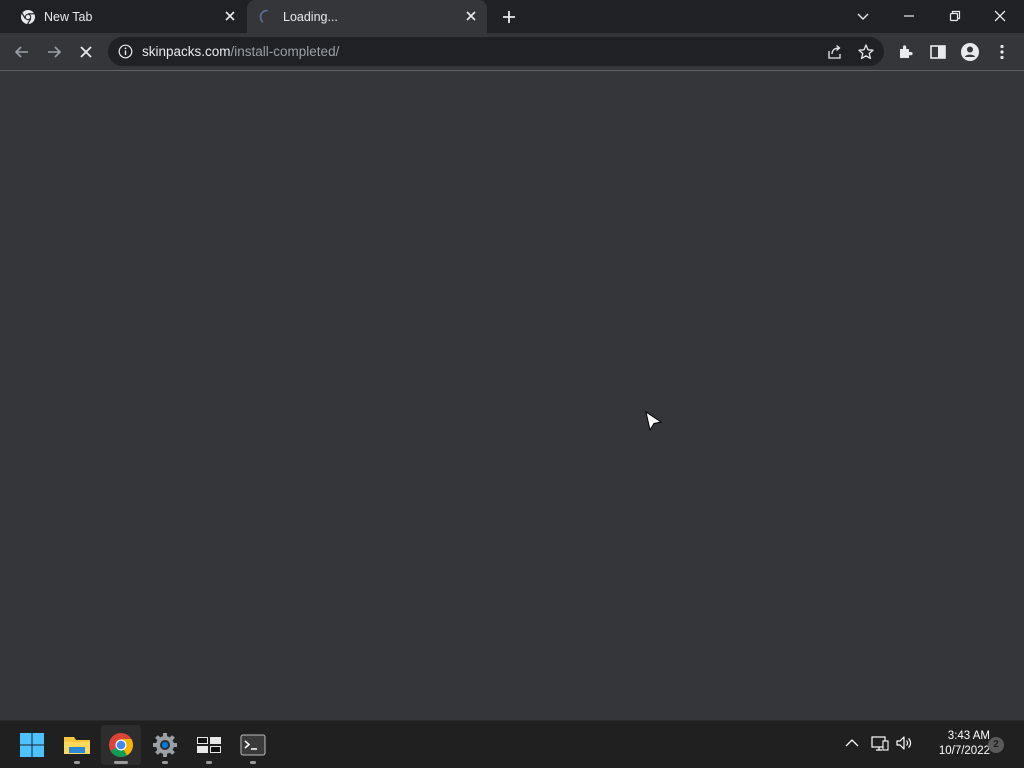 The width and height of the screenshot is (1024, 768). I want to click on taskbar-terminal, so click(253, 745).